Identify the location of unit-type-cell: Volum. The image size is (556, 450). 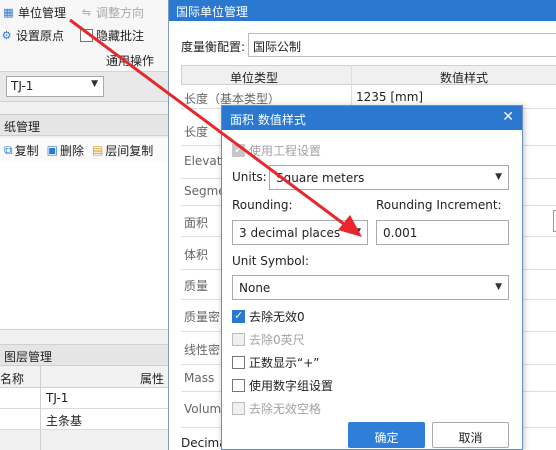
(203, 409).